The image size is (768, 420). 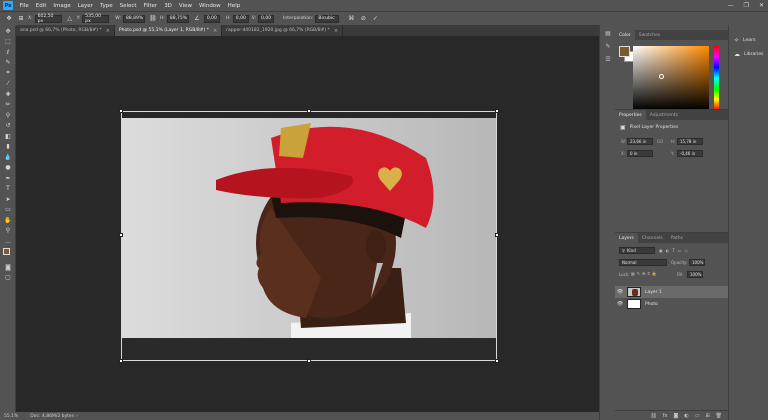 What do you see at coordinates (96, 19) in the screenshot?
I see `y-field: 535,00 px` at bounding box center [96, 19].